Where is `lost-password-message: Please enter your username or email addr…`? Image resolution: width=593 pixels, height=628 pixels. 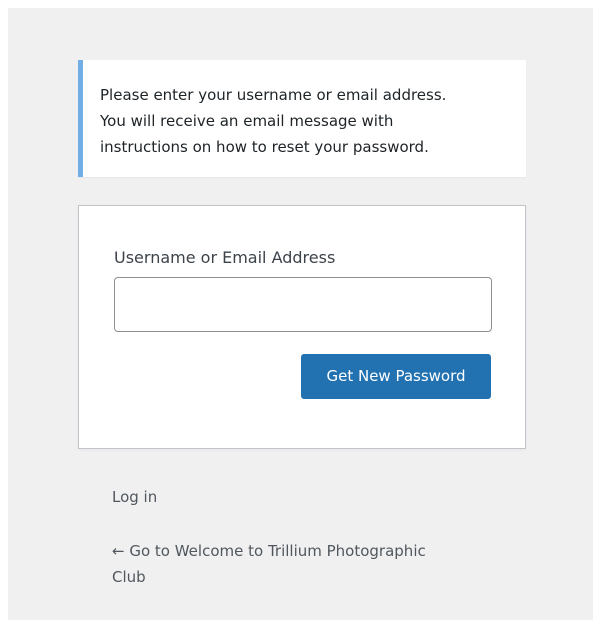
lost-password-message: Please enter your username or email addr… is located at coordinates (302, 118).